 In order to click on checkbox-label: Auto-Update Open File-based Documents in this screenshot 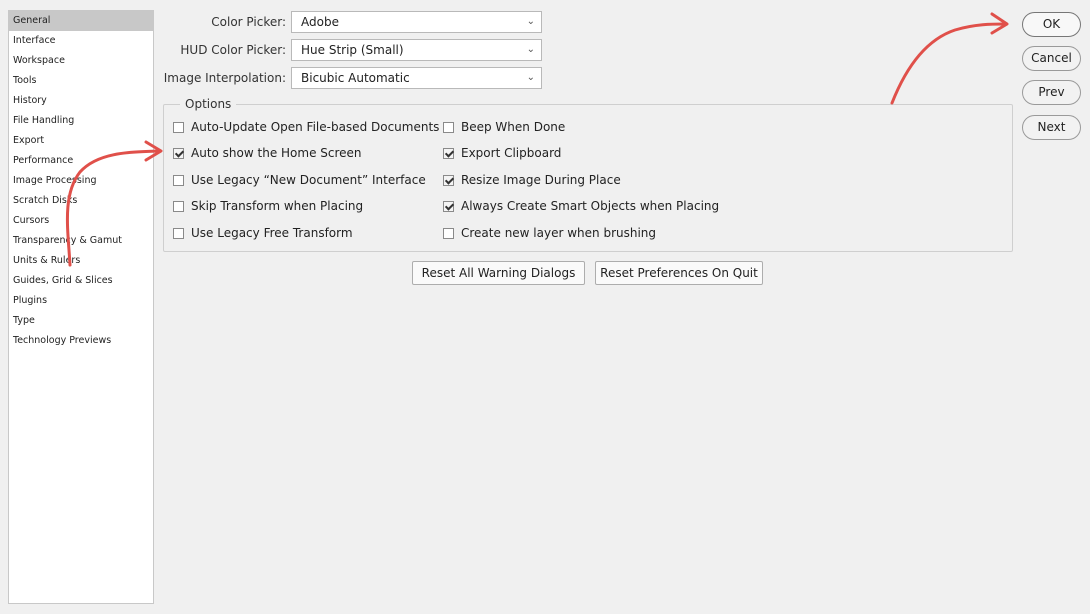, I will do `click(315, 127)`.